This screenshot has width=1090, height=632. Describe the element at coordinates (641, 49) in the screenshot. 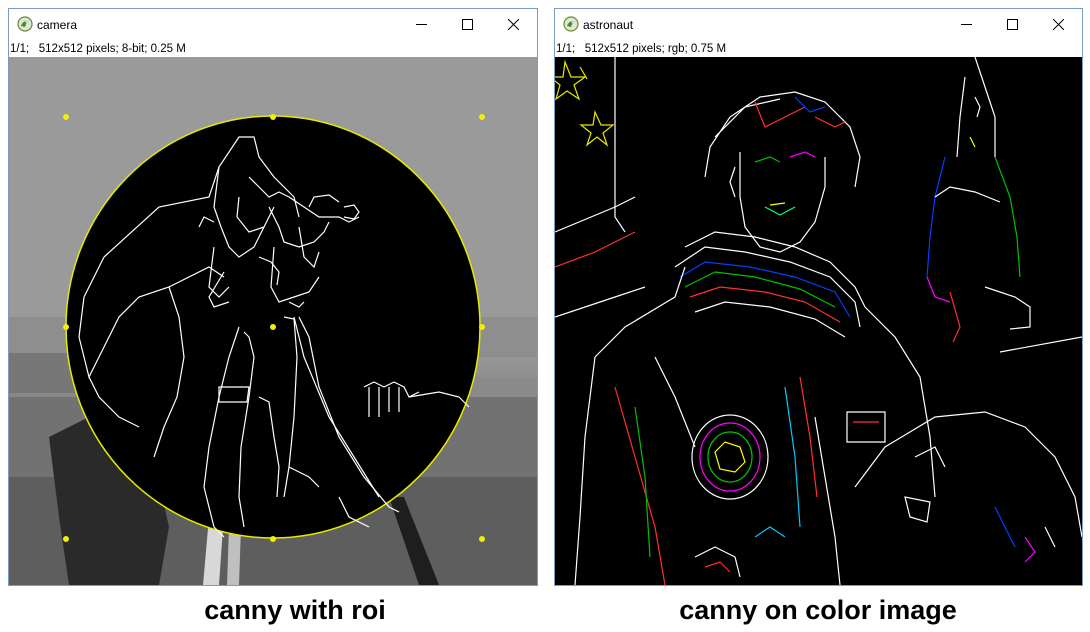

I see `image-info: 1/1; 512x512 pixels; rgb; 0.75 M` at that location.